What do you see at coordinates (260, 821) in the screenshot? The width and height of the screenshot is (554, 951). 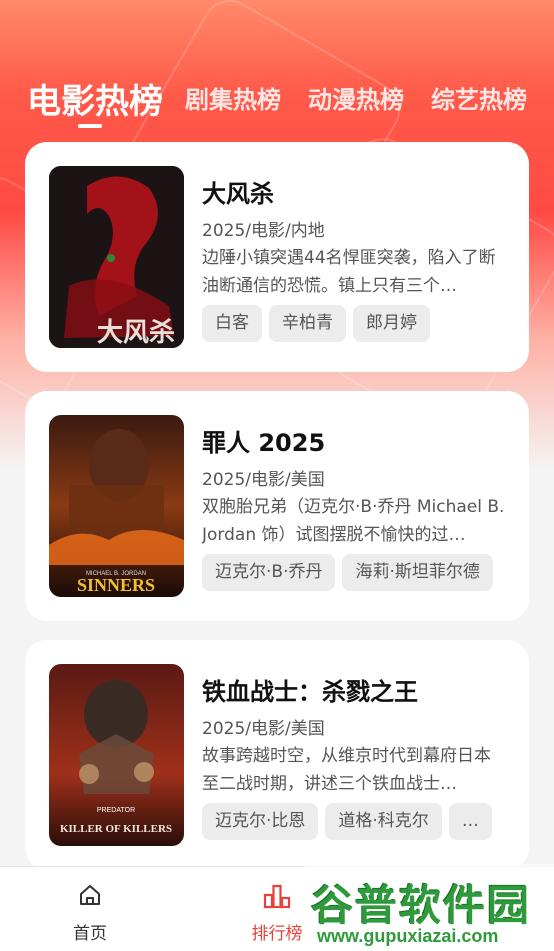 I see `cast-tag: 迈克尔·比恩` at bounding box center [260, 821].